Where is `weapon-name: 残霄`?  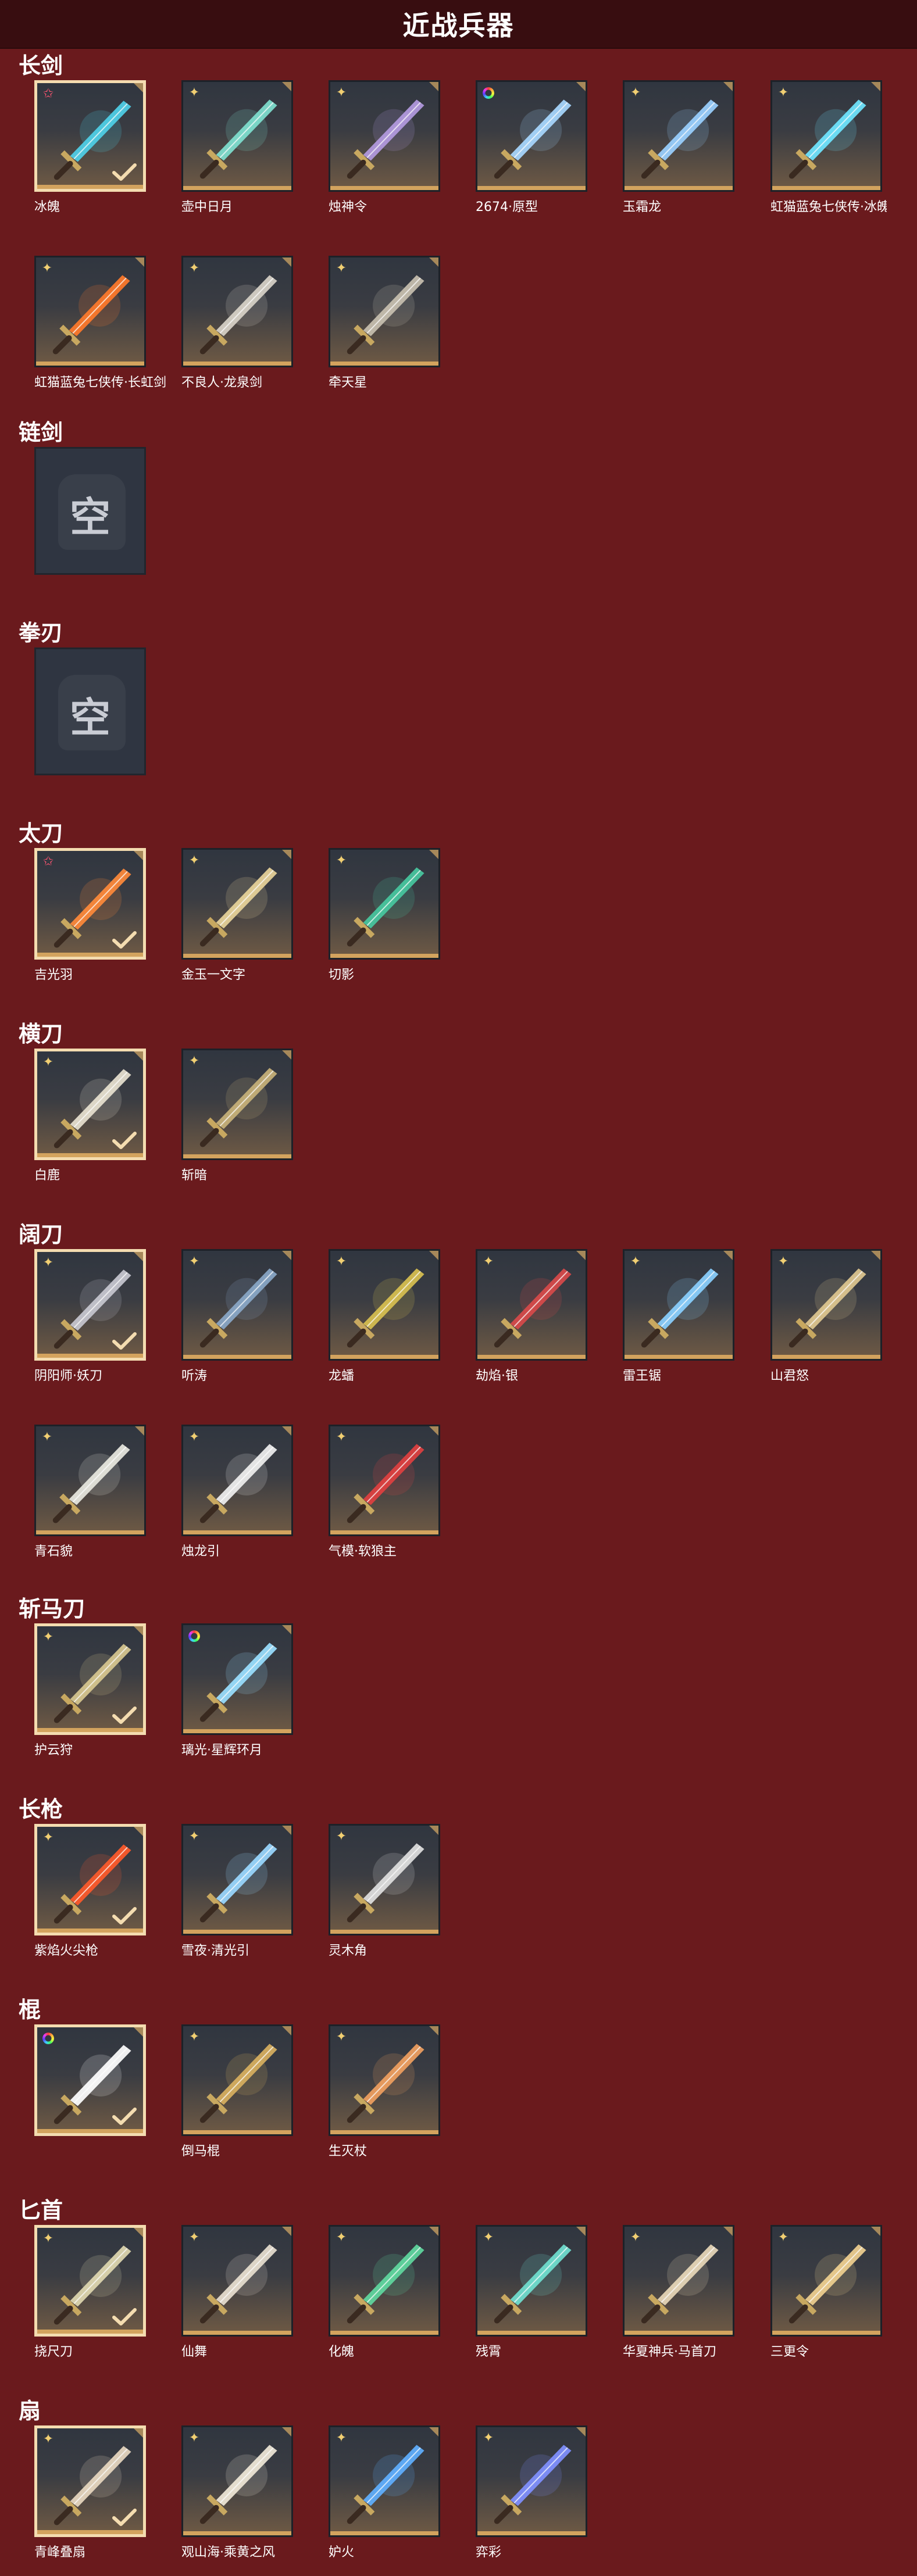 weapon-name: 残霄 is located at coordinates (489, 2352).